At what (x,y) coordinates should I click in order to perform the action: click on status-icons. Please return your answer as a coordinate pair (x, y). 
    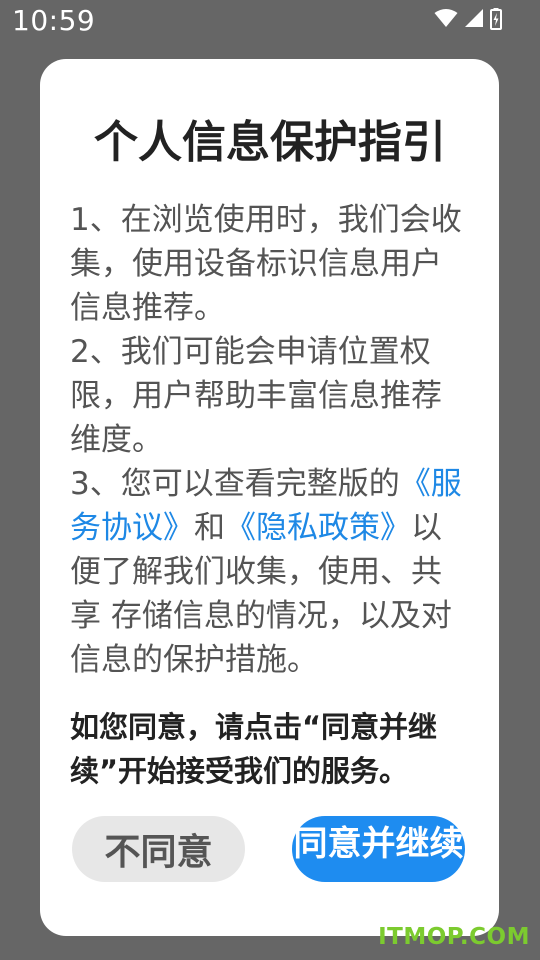
    Looking at the image, I should click on (468, 19).